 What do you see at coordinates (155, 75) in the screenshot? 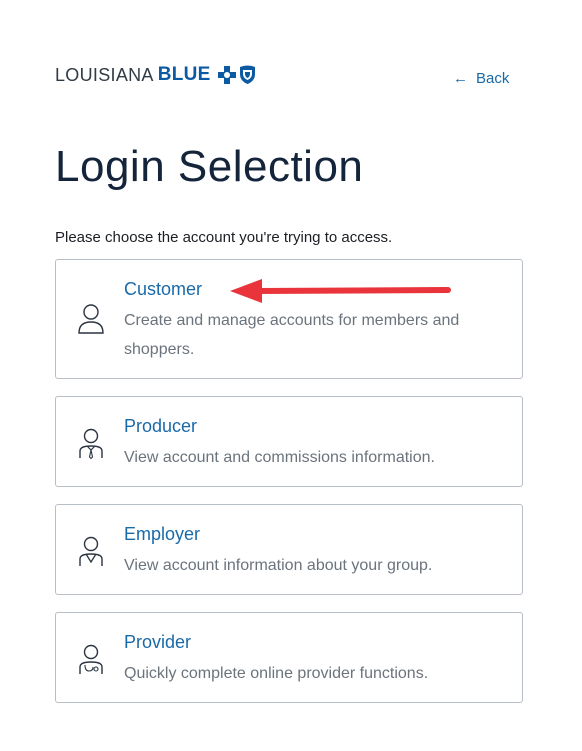
I see `louisiana-blue-logo: LOUISIANA BLUE` at bounding box center [155, 75].